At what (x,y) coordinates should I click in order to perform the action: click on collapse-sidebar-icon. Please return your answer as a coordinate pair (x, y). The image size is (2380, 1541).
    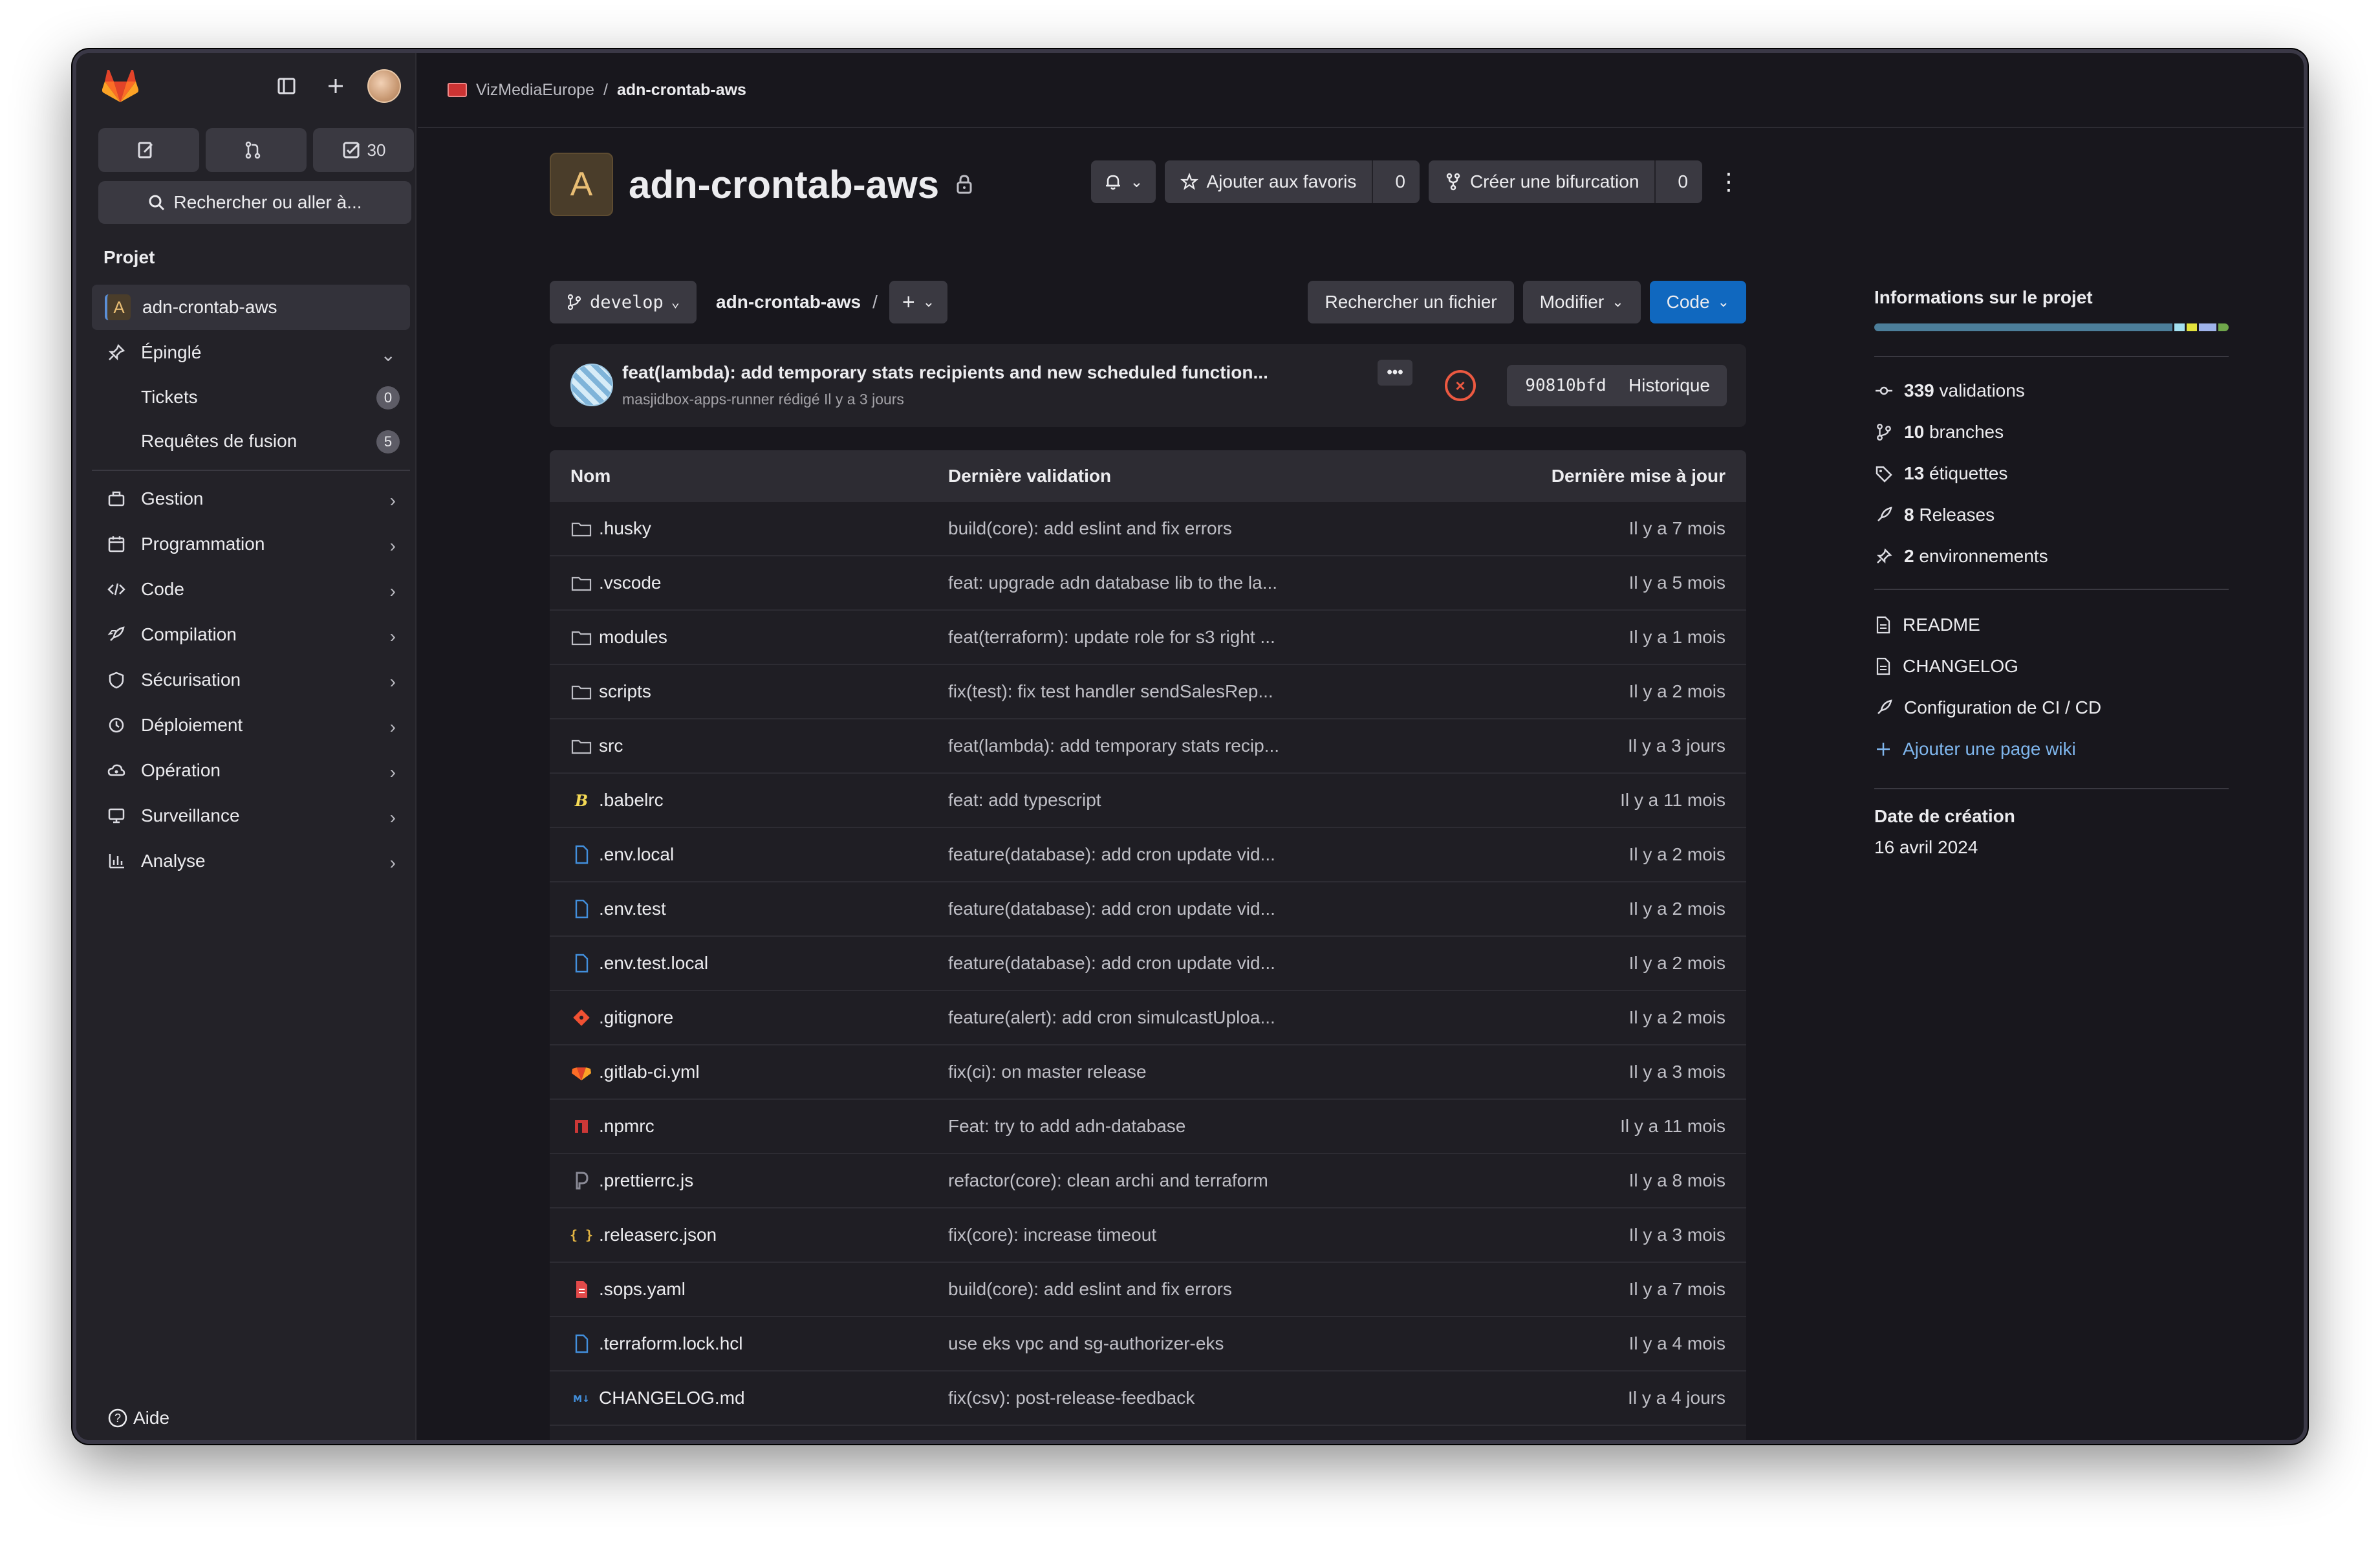
    Looking at the image, I should click on (286, 86).